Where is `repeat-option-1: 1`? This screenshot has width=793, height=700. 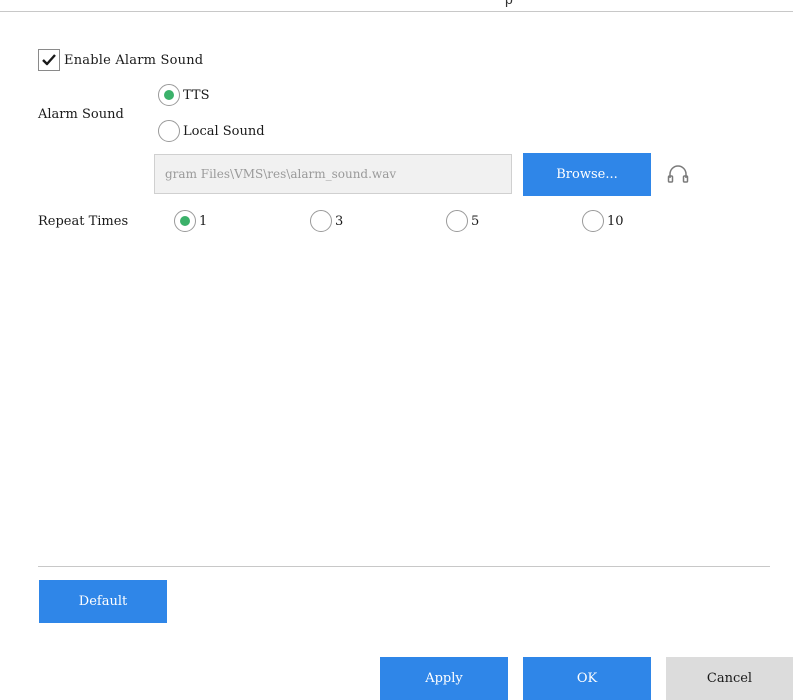 repeat-option-1: 1 is located at coordinates (190, 221).